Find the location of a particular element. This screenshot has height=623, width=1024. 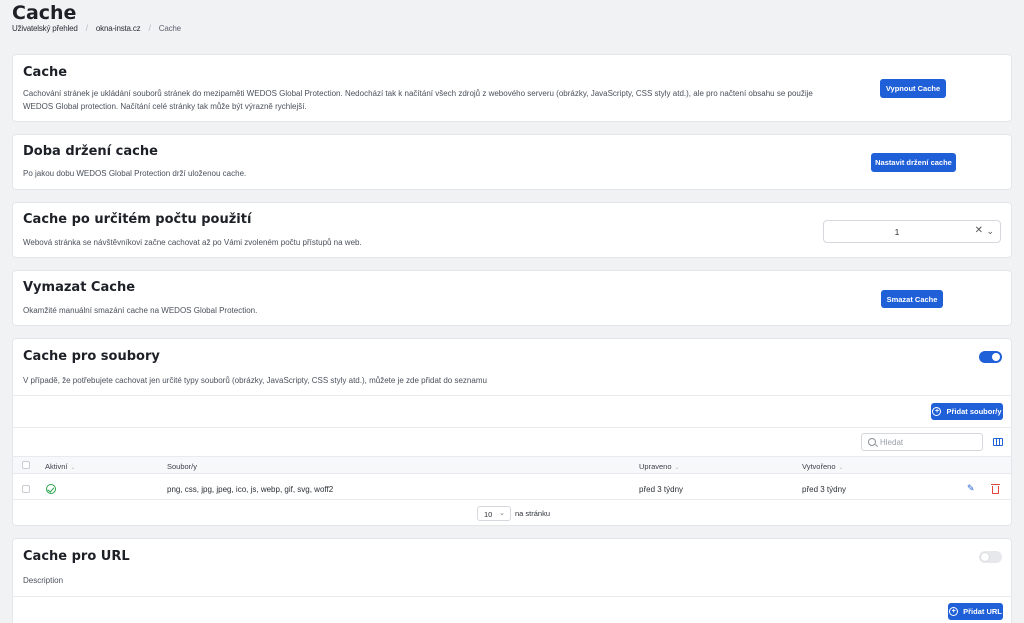

page-size-select: 10 ⌄ is located at coordinates (494, 513).